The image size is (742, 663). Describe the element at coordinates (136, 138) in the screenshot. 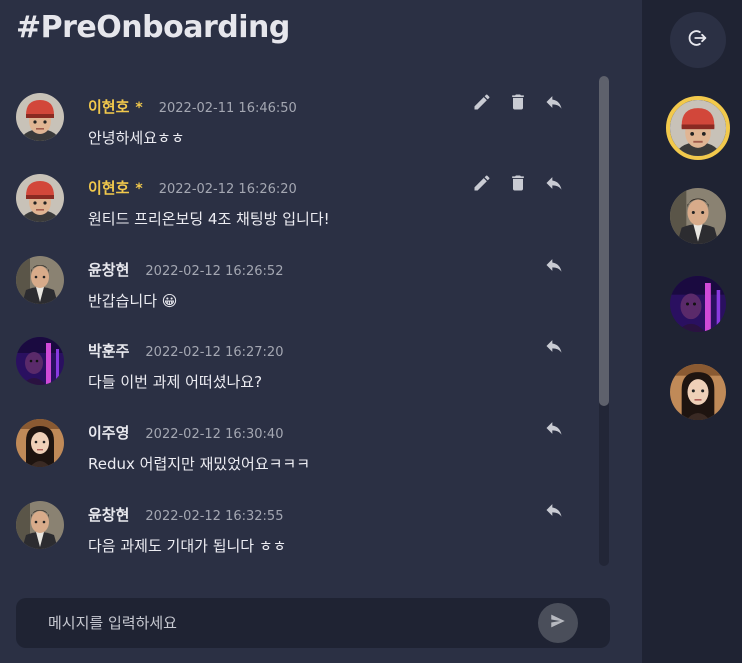

I see `message-text: 안녕하세요ㅎㅎ` at that location.